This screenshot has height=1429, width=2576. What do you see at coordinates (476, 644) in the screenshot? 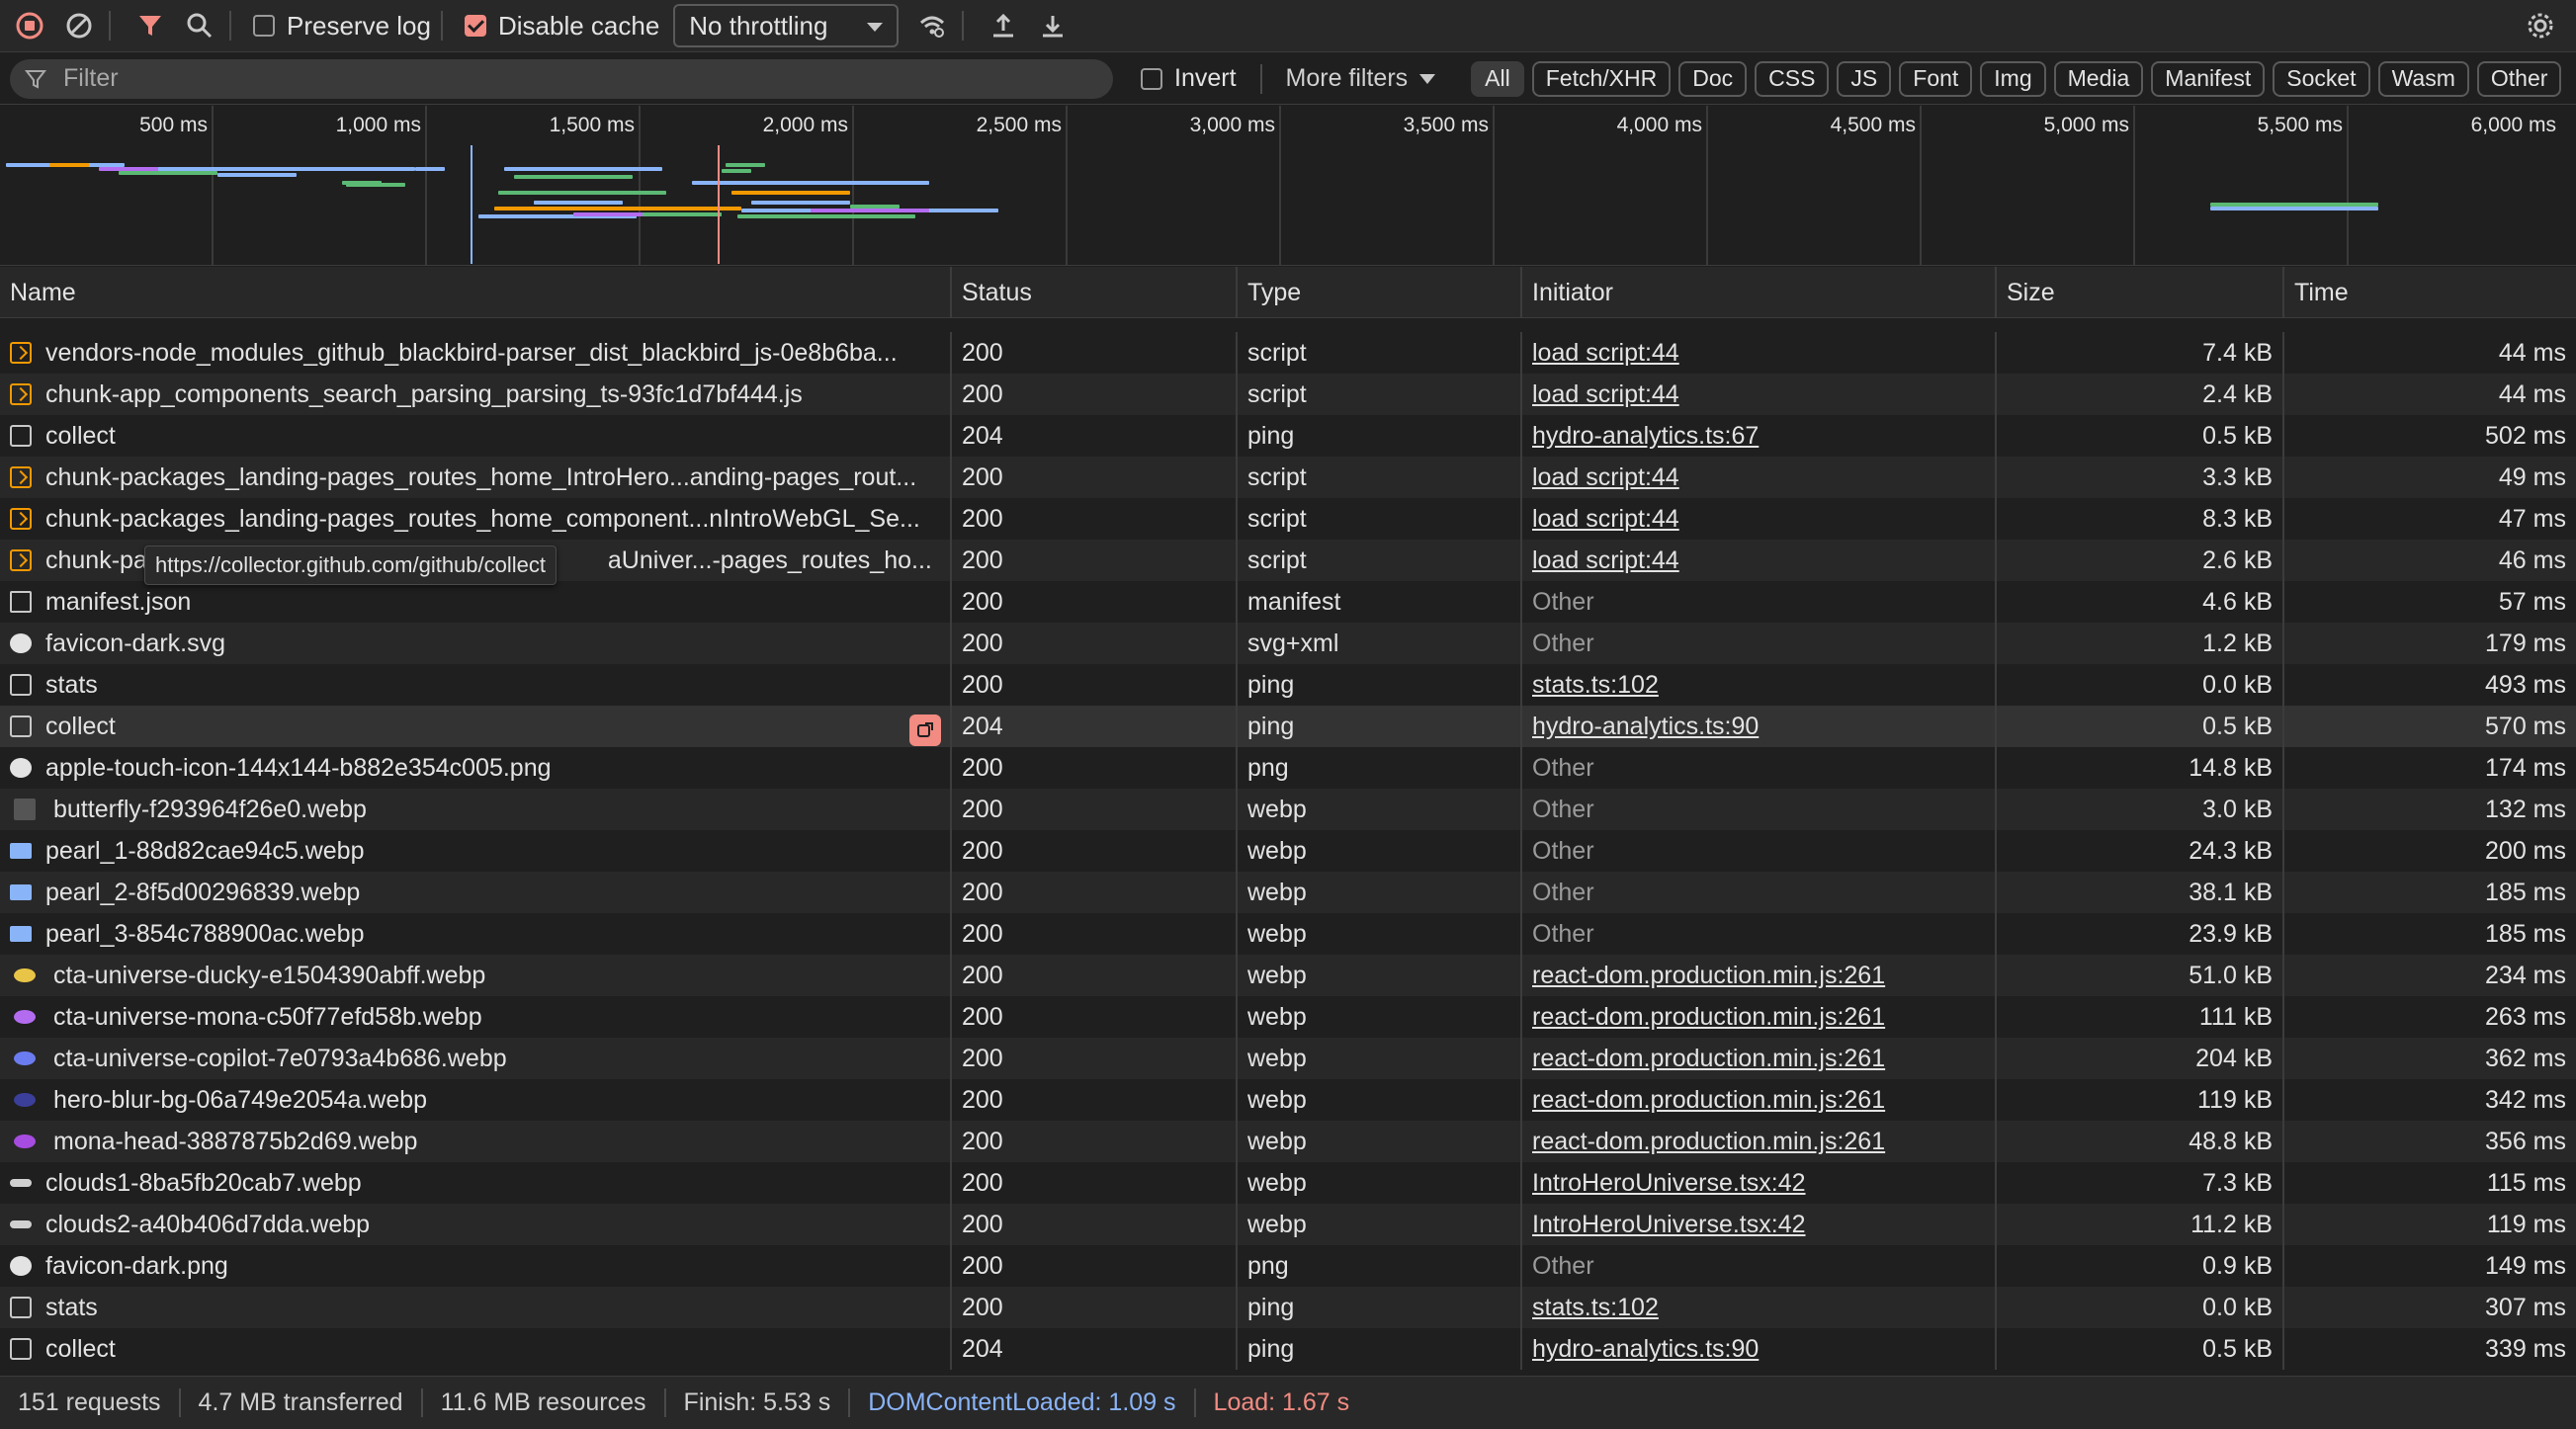
I see `cell-name: favicon-dark.svg` at bounding box center [476, 644].